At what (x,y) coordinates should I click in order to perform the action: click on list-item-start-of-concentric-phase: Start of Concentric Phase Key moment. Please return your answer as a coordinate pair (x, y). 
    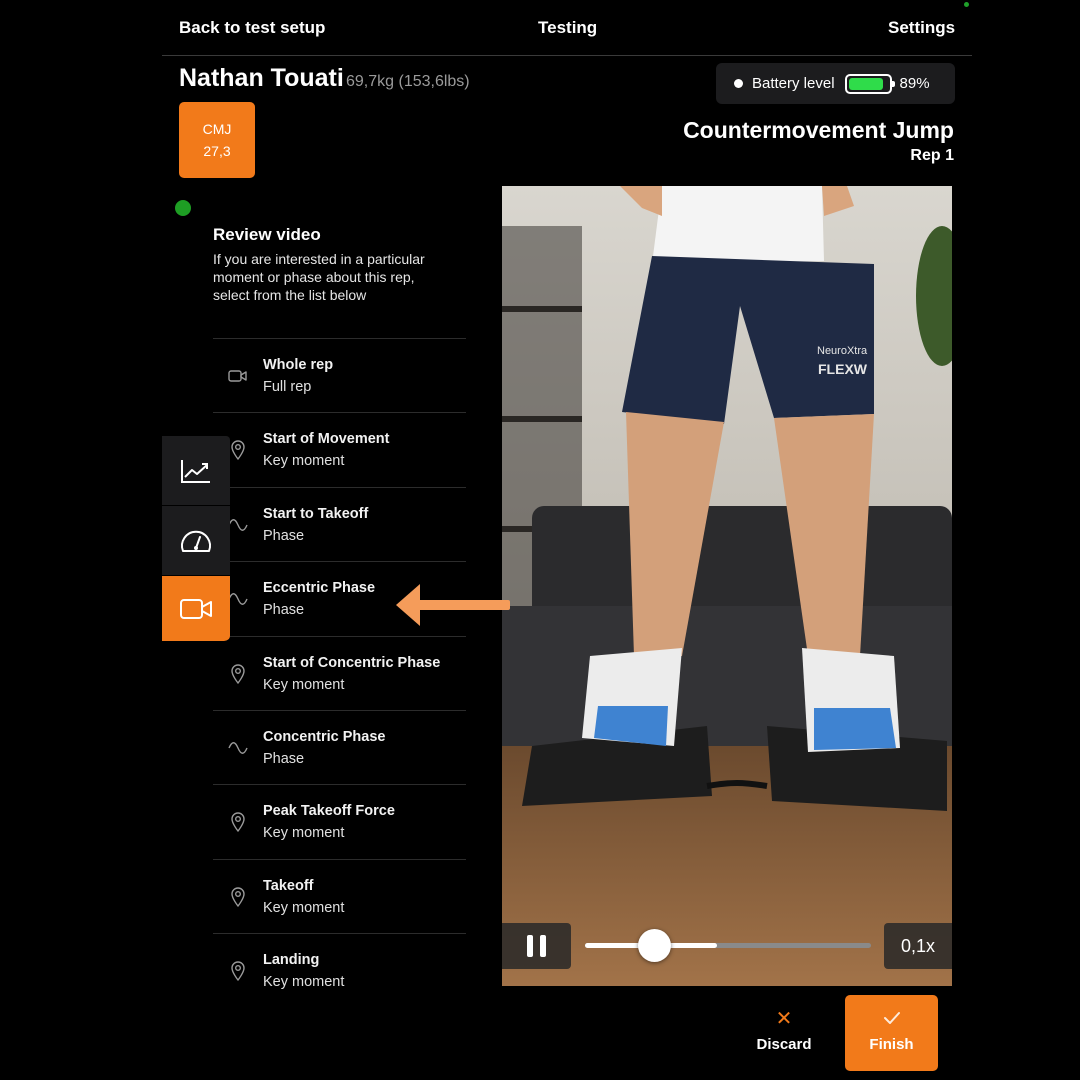
    Looking at the image, I should click on (339, 672).